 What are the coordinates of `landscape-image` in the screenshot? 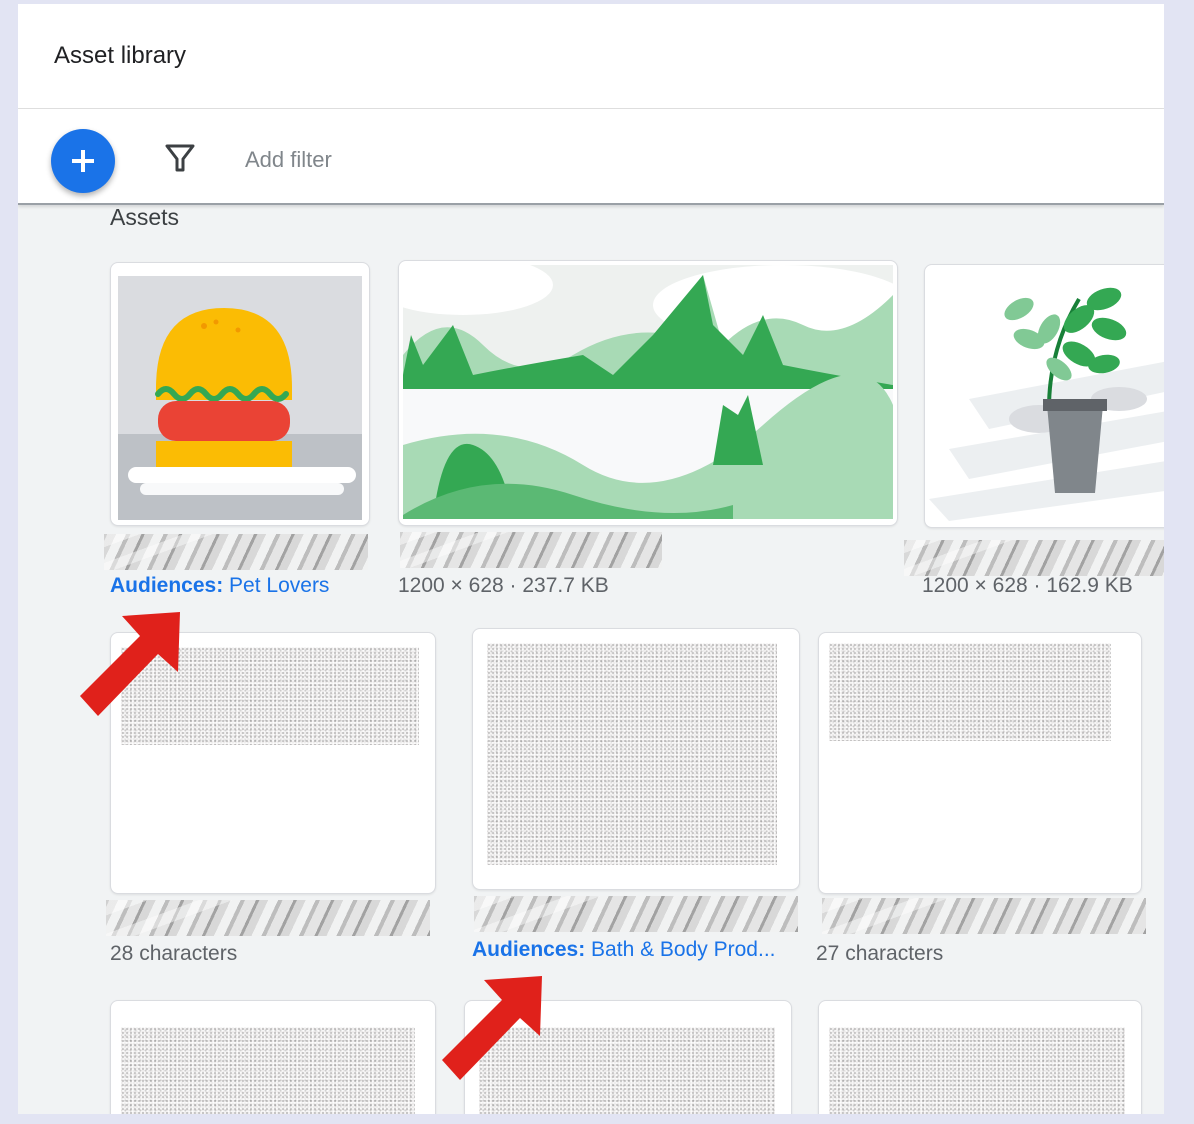 It's located at (648, 392).